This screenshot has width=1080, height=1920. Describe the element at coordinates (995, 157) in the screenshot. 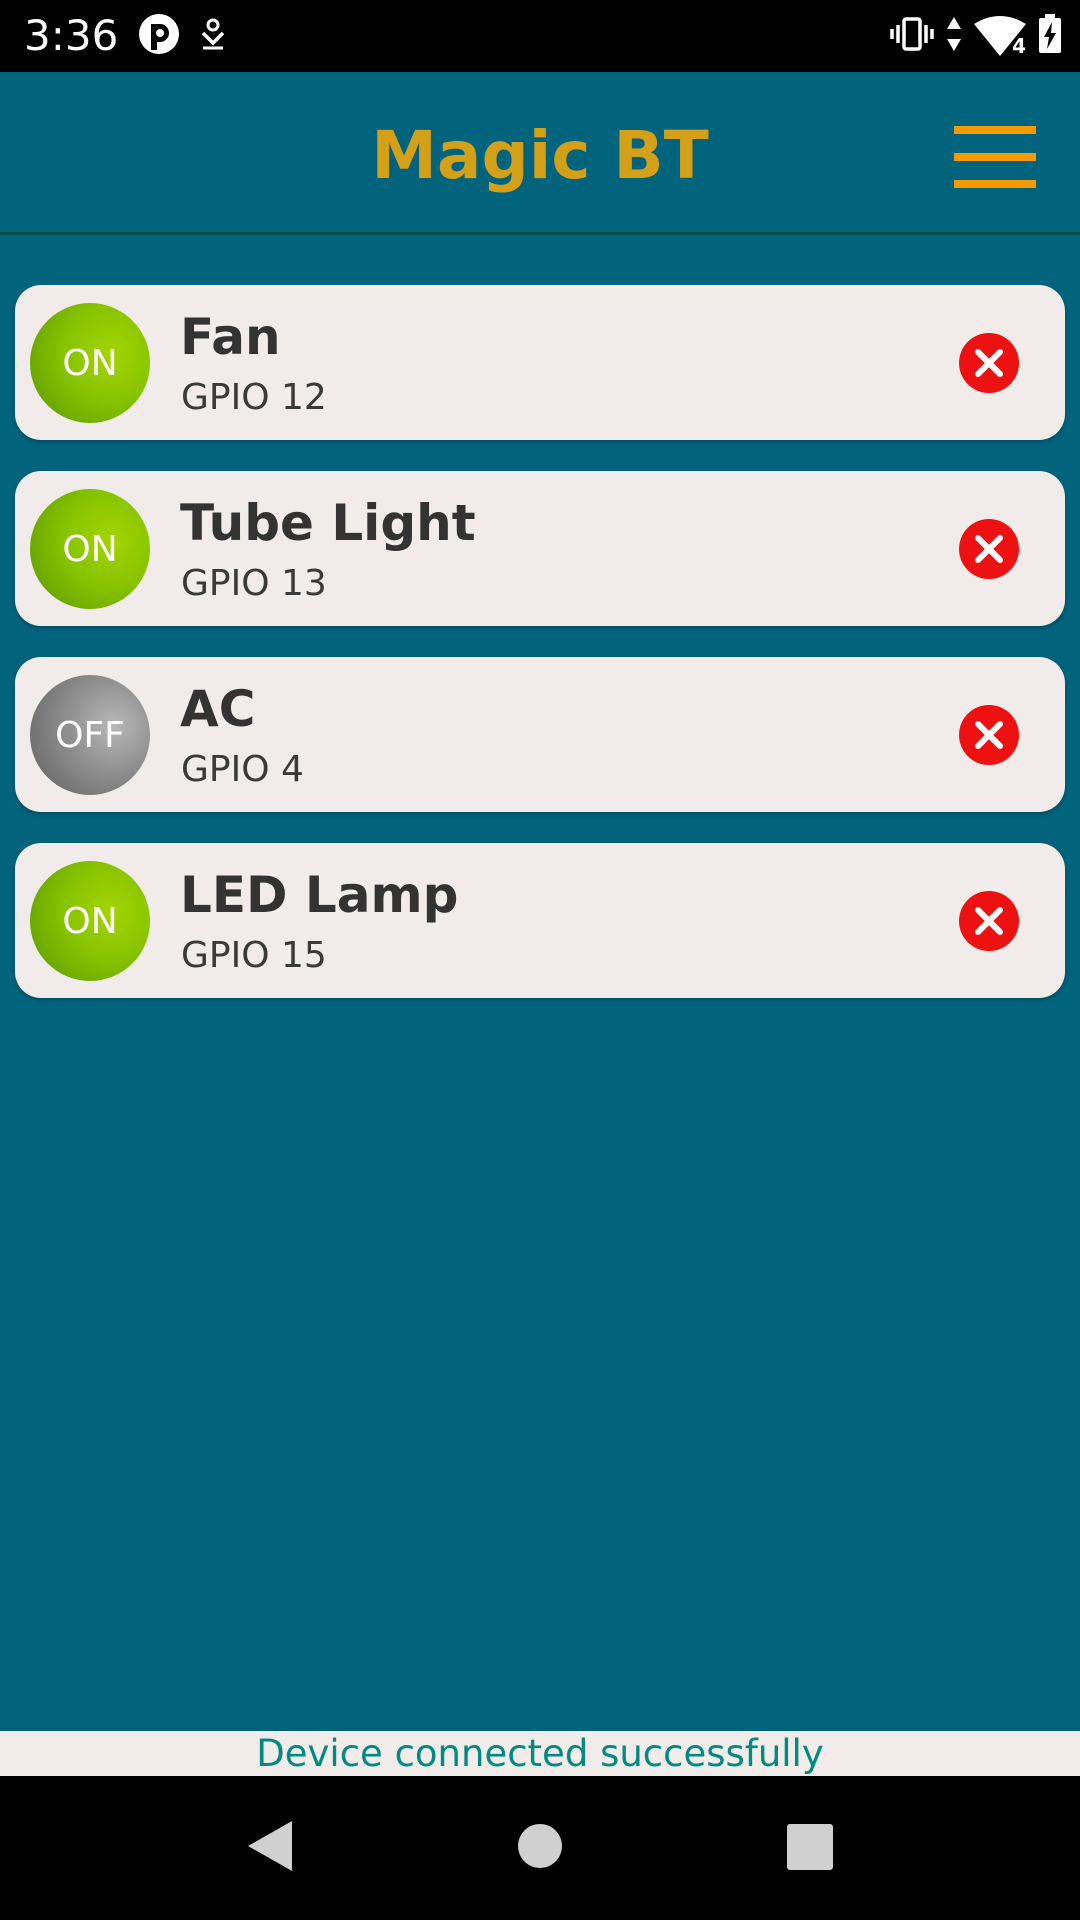

I see `menu-button` at that location.